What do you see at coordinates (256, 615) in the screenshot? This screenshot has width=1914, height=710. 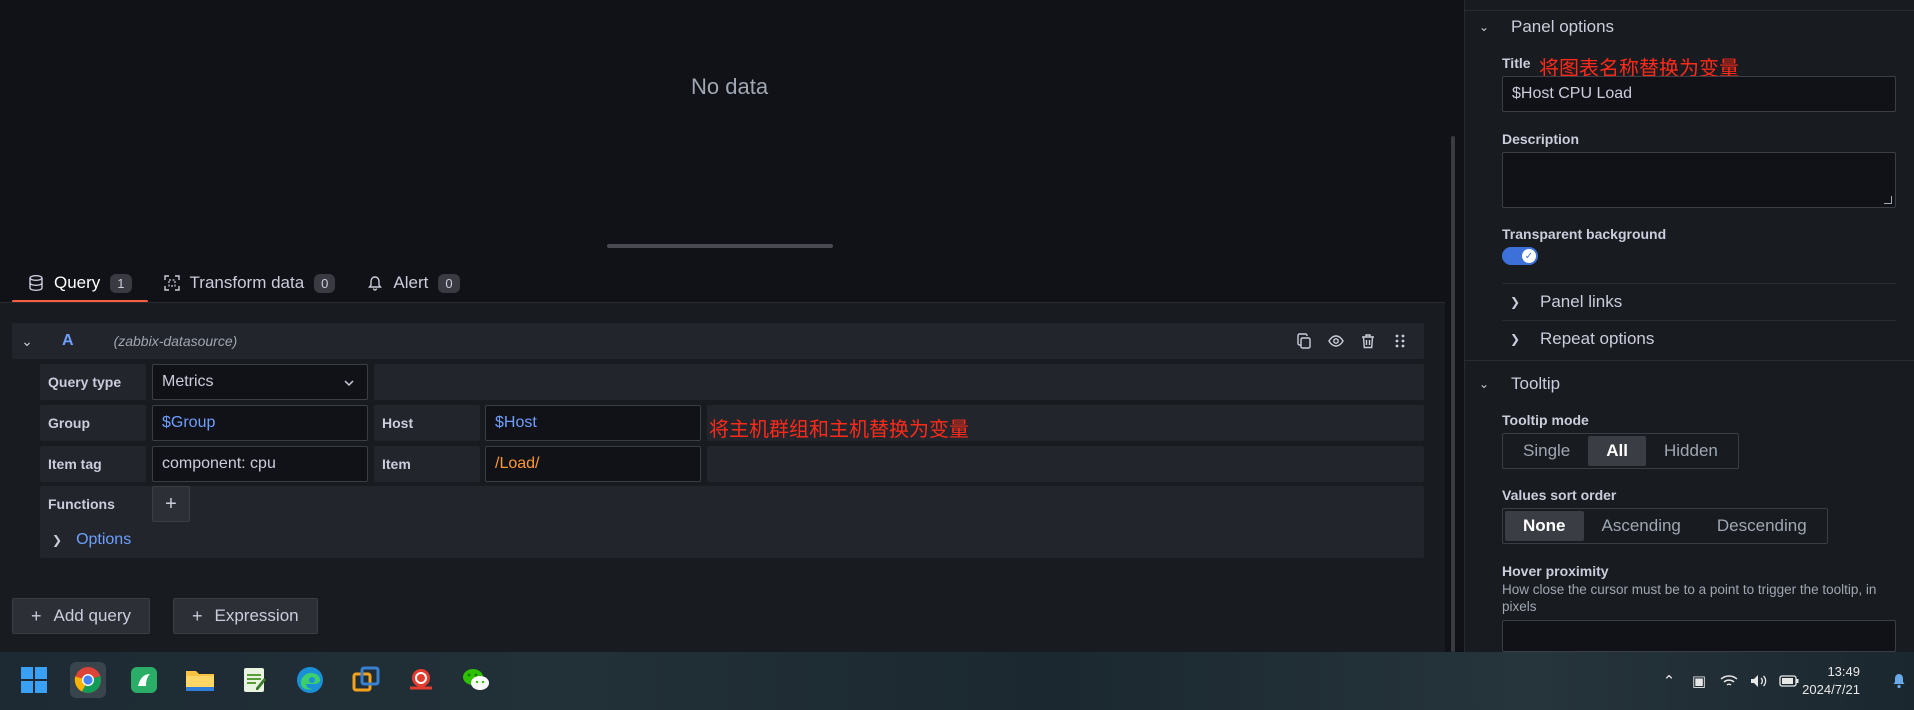 I see `expression-label: Expression` at bounding box center [256, 615].